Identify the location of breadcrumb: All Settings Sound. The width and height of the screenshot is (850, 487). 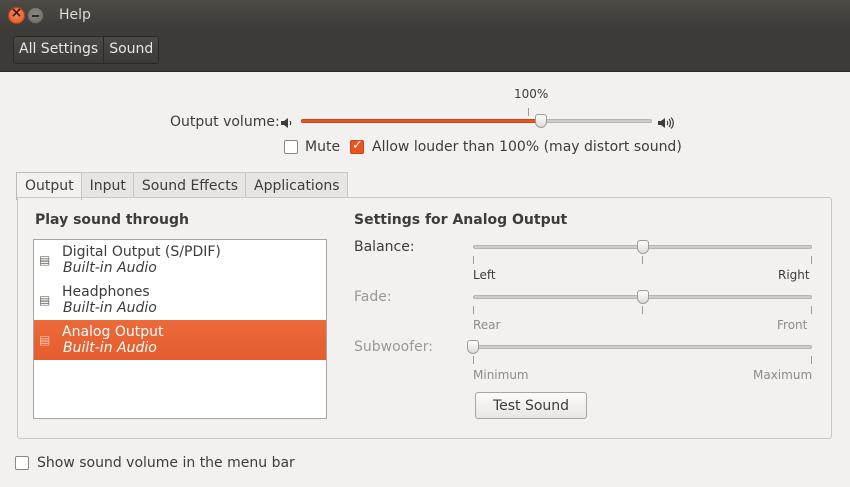
(86, 50).